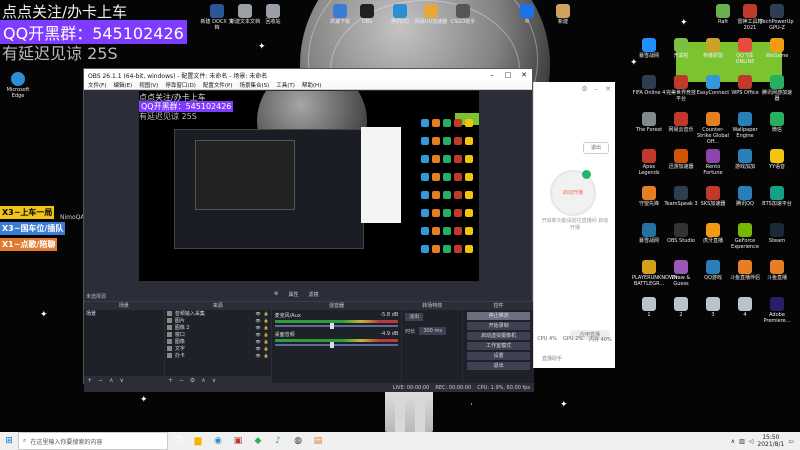 The width and height of the screenshot is (800, 450). Describe the element at coordinates (431, 14) in the screenshot. I see `desktop-icon: 网易UU加速器` at that location.